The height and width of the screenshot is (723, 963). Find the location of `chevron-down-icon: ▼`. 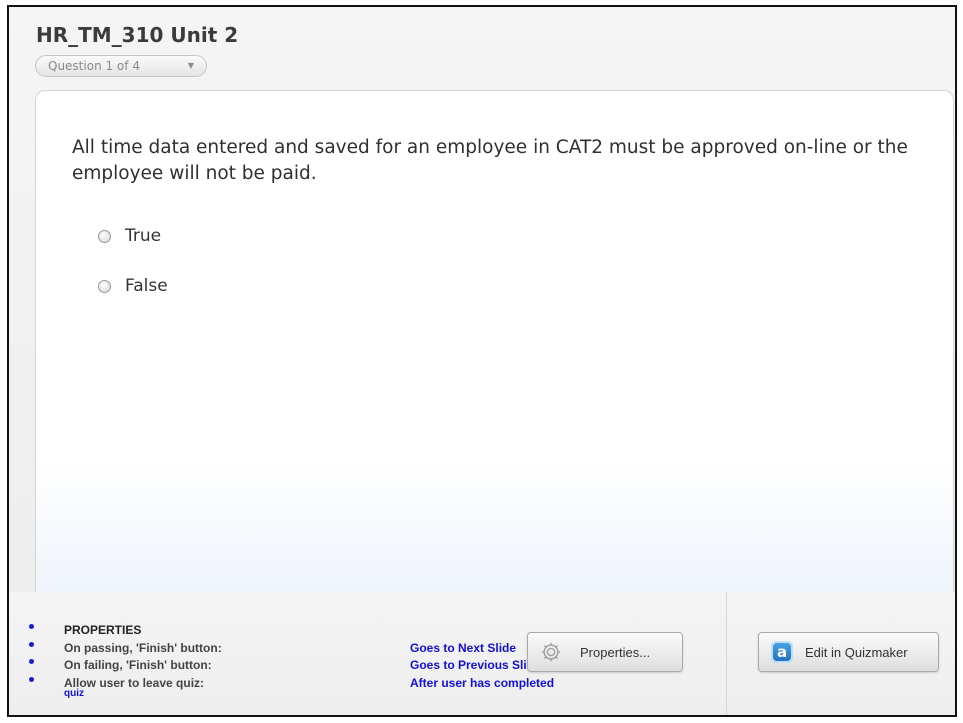

chevron-down-icon: ▼ is located at coordinates (190, 65).